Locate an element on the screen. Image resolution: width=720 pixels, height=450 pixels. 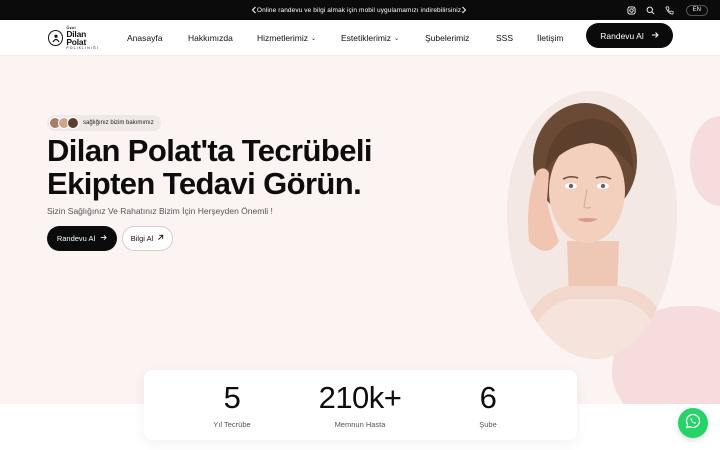
appointment-button: Randevu Al is located at coordinates (629, 35).